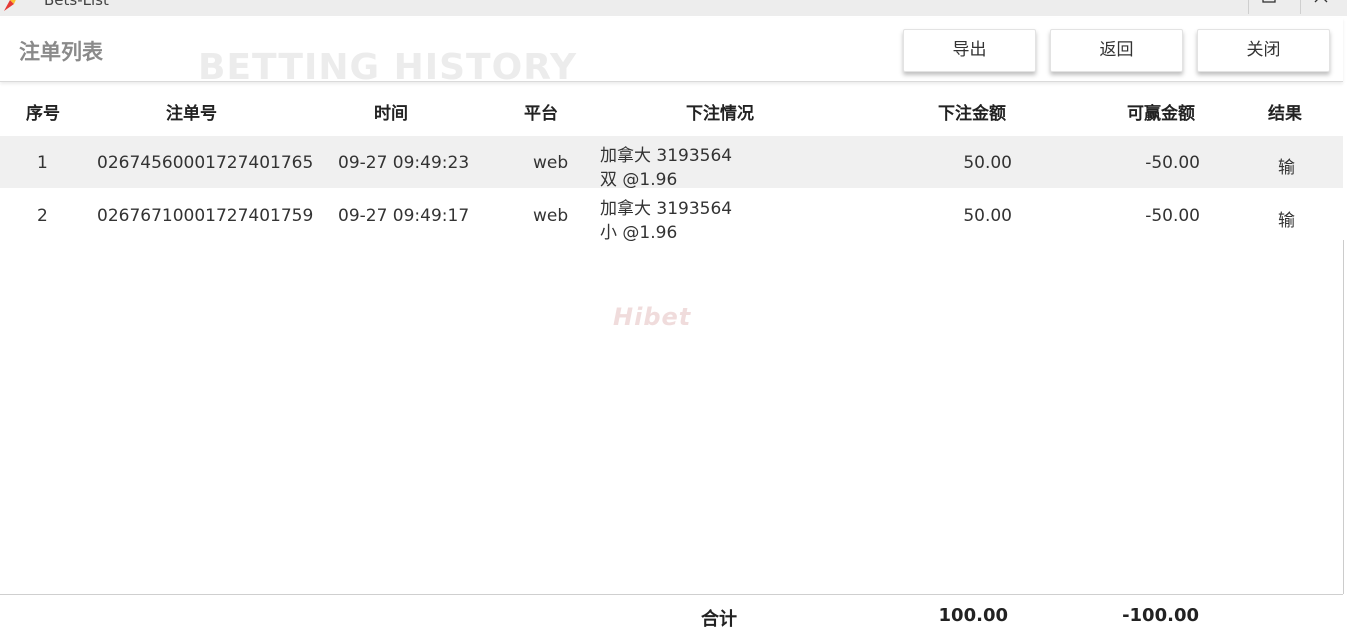 The height and width of the screenshot is (638, 1347). Describe the element at coordinates (391, 114) in the screenshot. I see `column-header-time: 时间` at that location.